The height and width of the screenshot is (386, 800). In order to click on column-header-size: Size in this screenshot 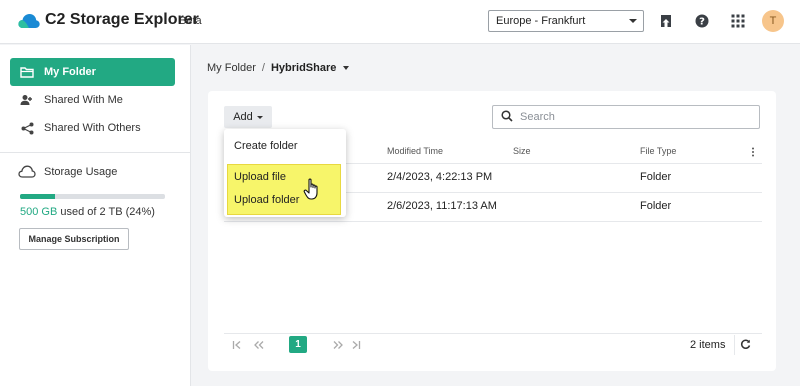, I will do `click(522, 151)`.